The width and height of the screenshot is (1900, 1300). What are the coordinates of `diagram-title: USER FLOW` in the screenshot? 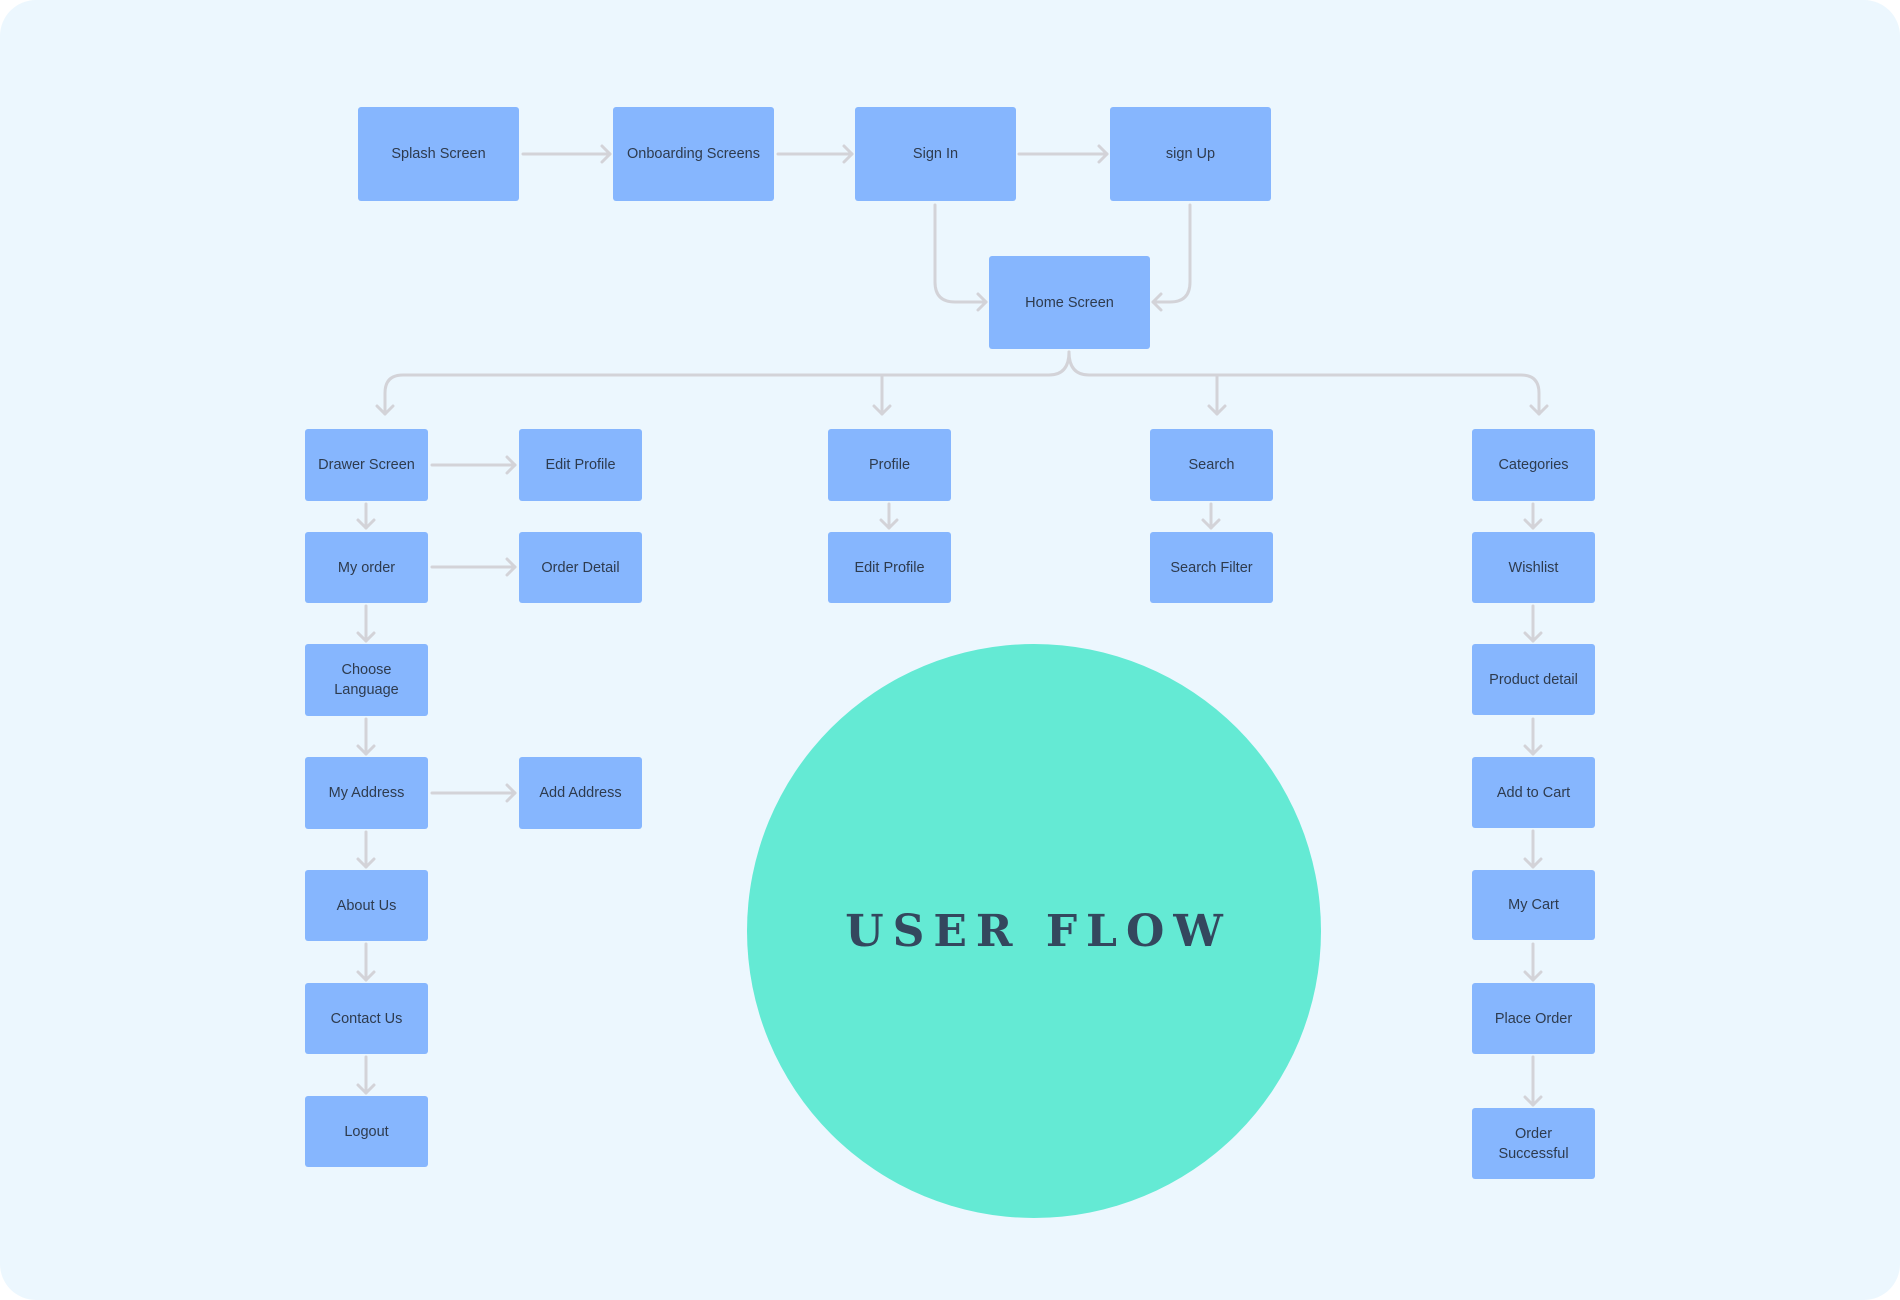 It's located at (1038, 931).